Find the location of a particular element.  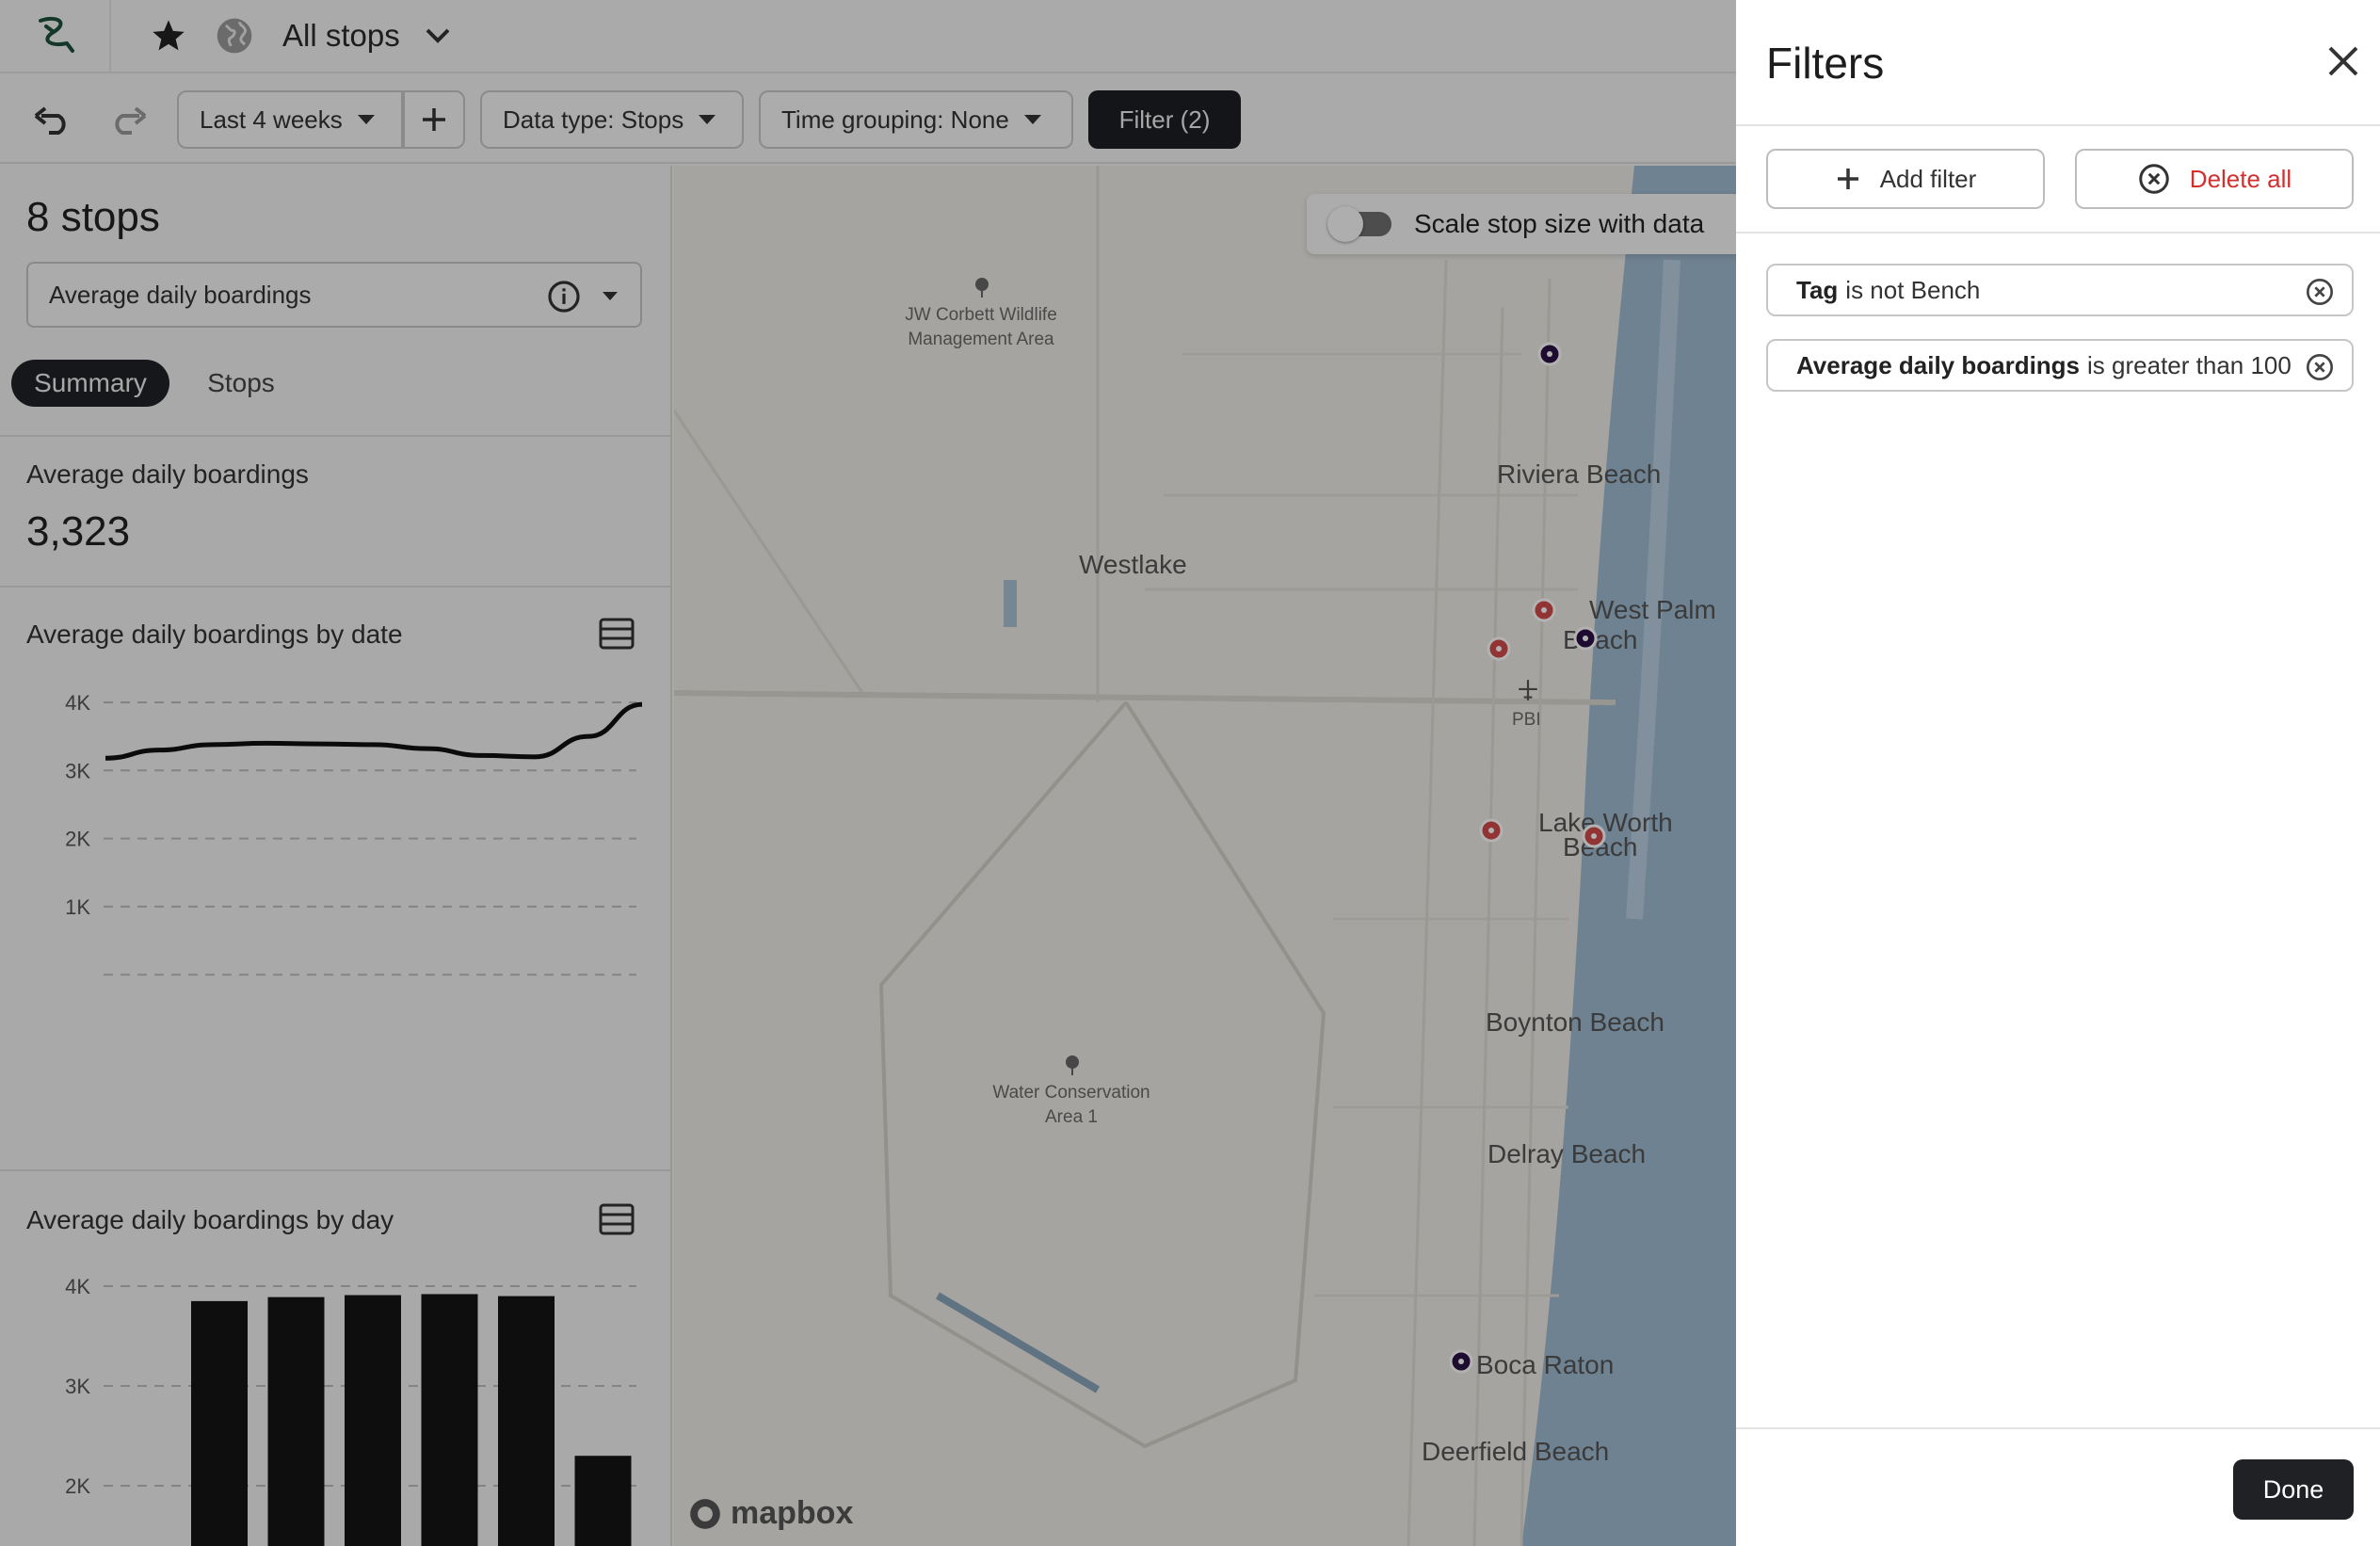

filter-chip: Tag is not Bench is located at coordinates (2060, 290).